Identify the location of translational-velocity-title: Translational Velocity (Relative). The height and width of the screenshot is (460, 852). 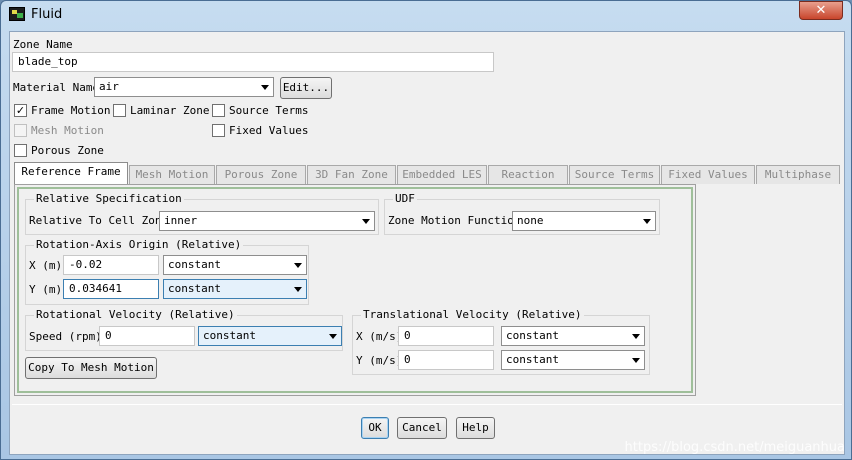
(472, 315).